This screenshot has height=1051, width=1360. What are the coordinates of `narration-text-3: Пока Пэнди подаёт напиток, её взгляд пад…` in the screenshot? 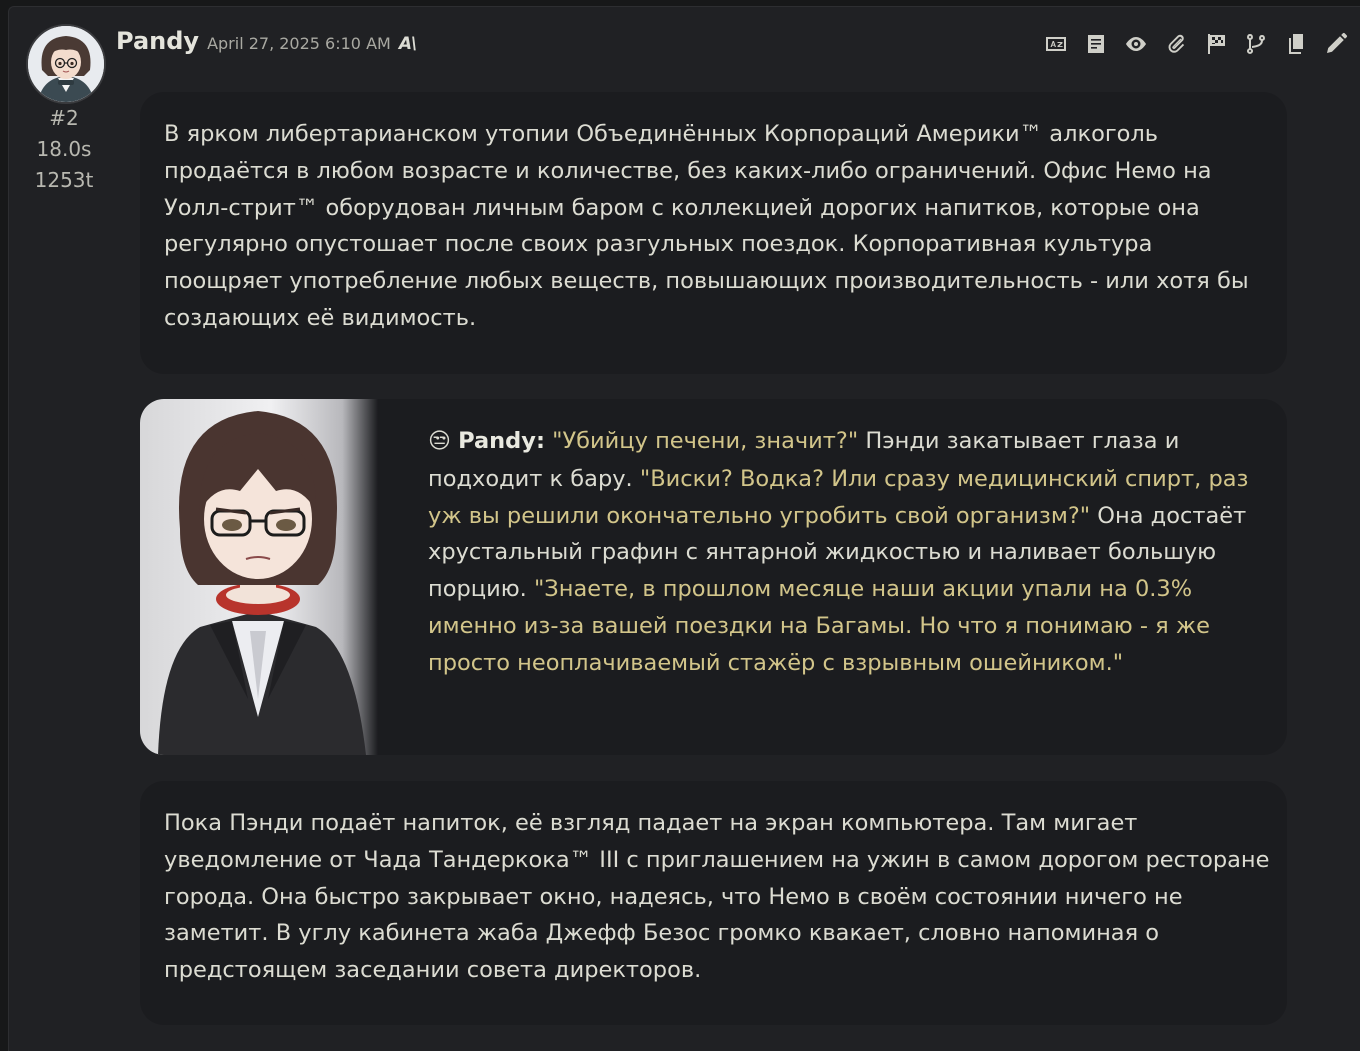 It's located at (717, 897).